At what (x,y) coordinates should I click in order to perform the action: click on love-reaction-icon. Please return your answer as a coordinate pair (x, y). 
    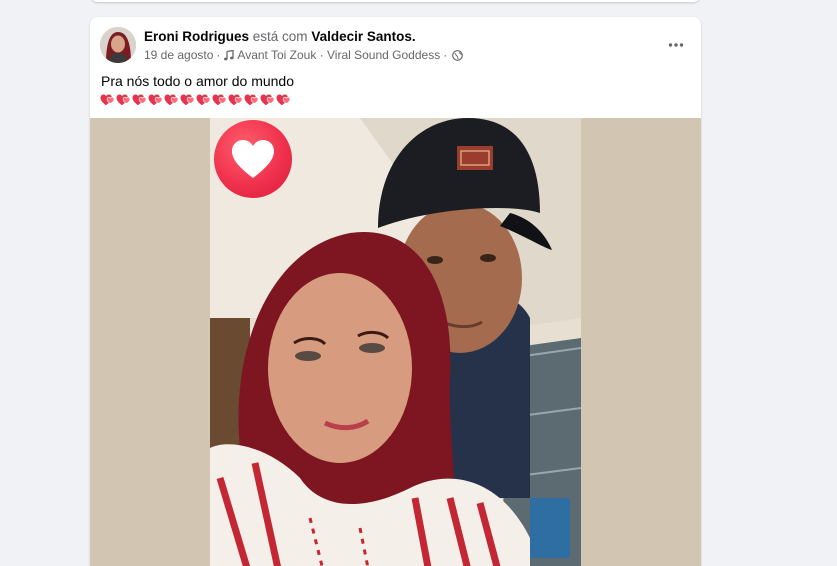
    Looking at the image, I should click on (253, 159).